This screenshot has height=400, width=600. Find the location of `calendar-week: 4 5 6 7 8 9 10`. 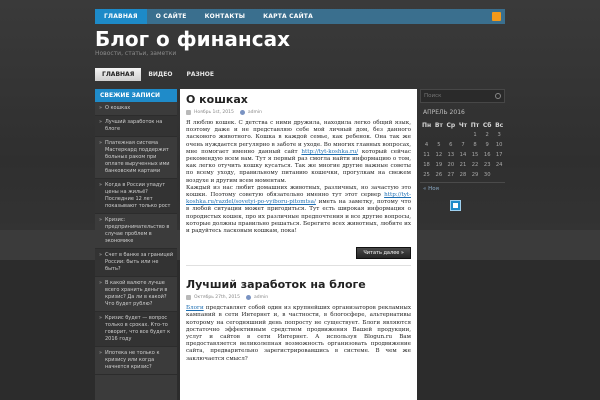

calendar-week: 4 5 6 7 8 9 10 is located at coordinates (462, 145).